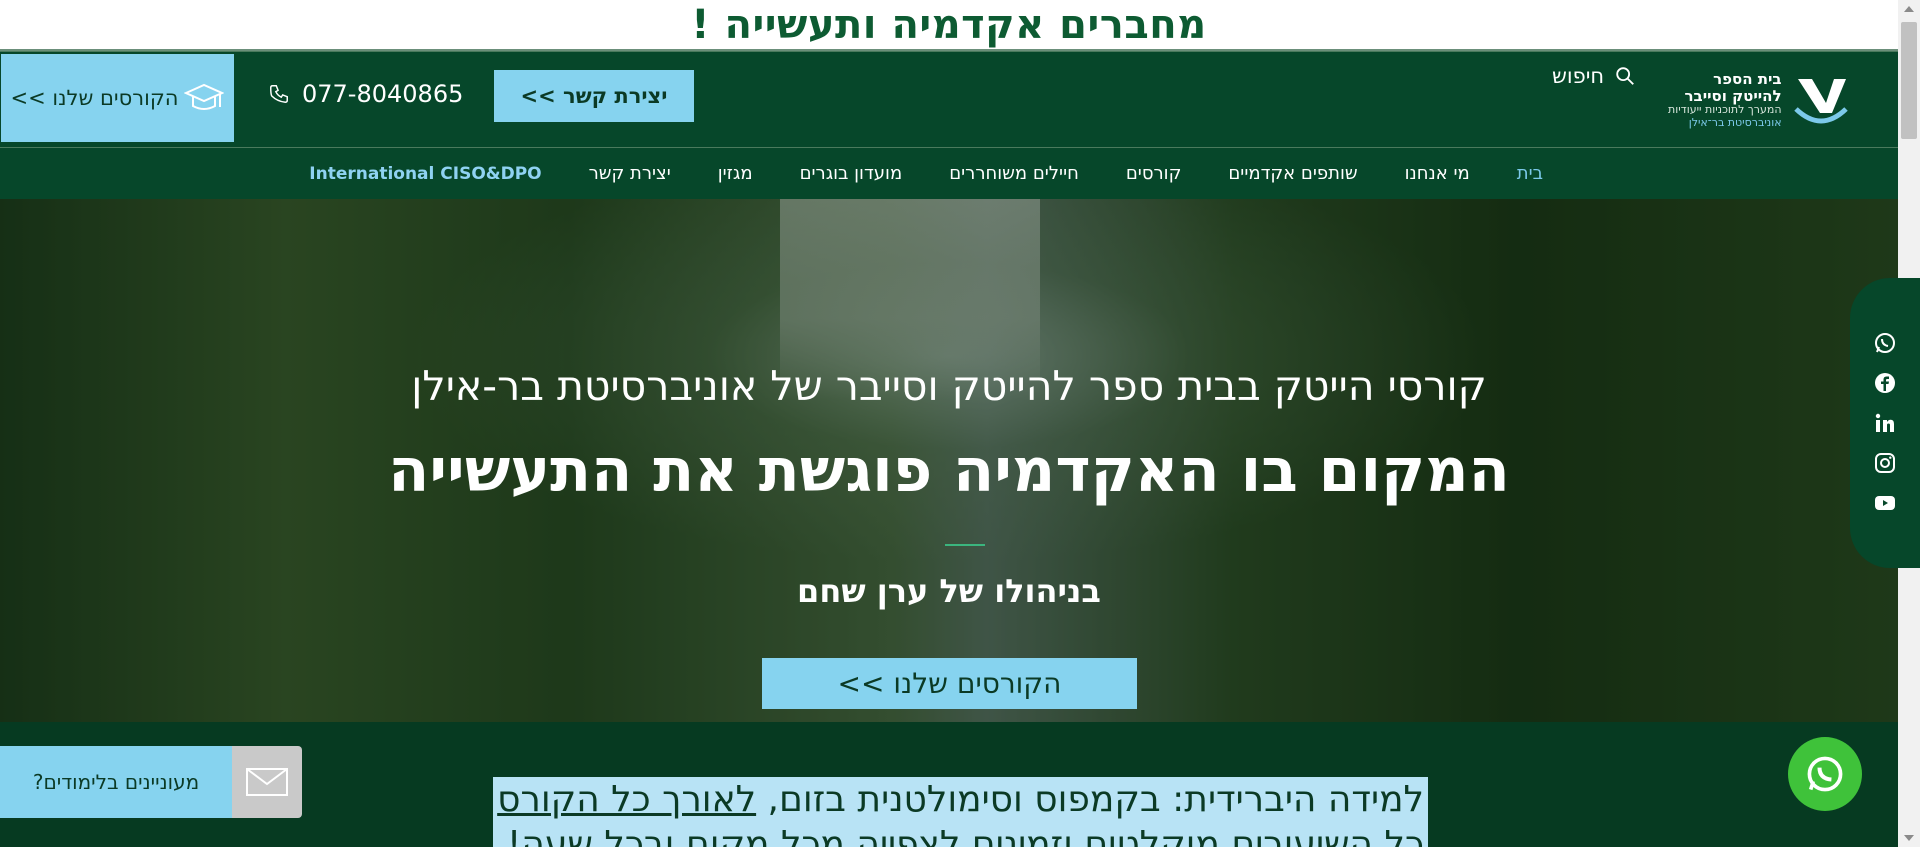 This screenshot has height=847, width=1920. What do you see at coordinates (1747, 79) in the screenshot?
I see `logo-line-1: בית הספר` at bounding box center [1747, 79].